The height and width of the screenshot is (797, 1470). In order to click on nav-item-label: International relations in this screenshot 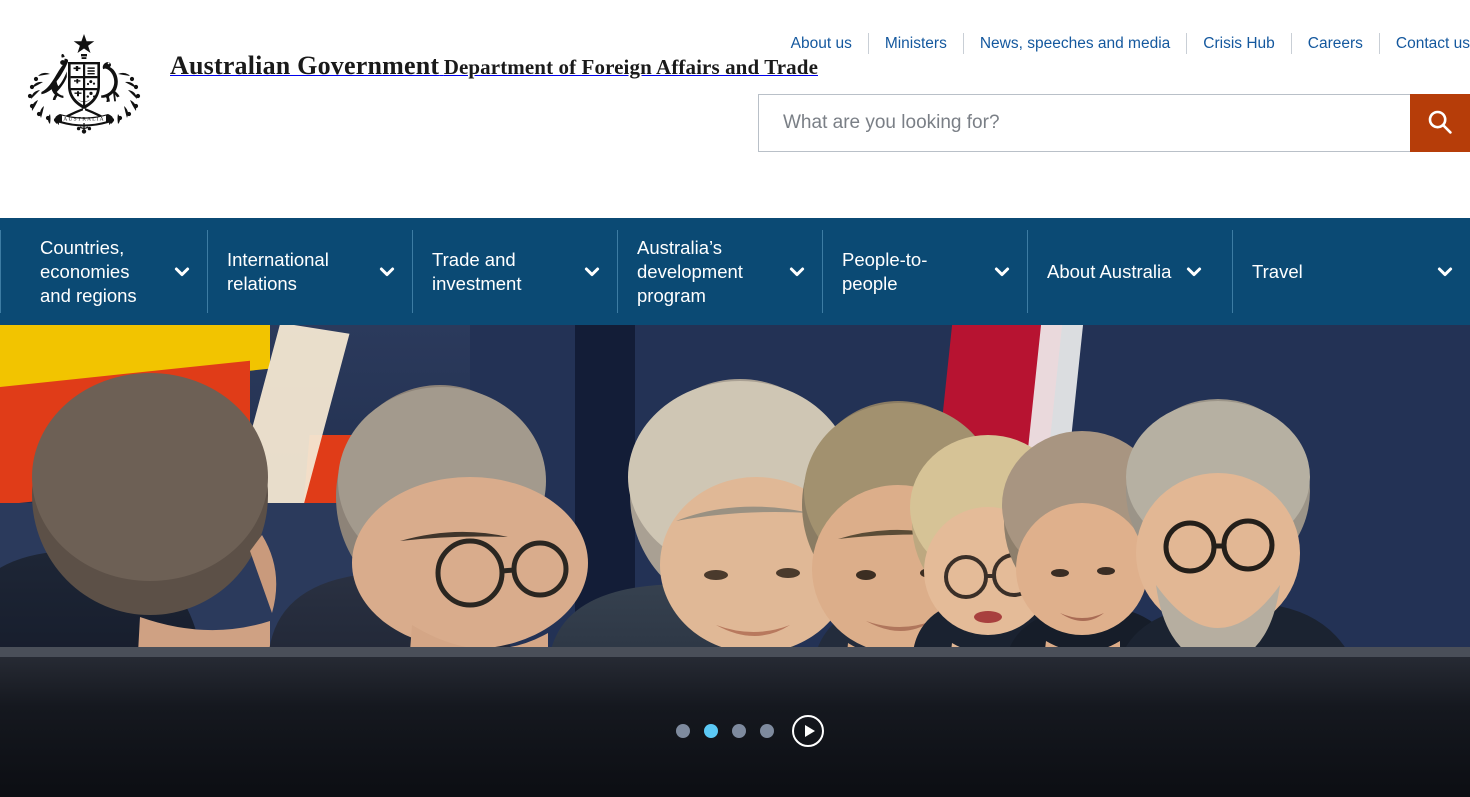, I will do `click(278, 271)`.